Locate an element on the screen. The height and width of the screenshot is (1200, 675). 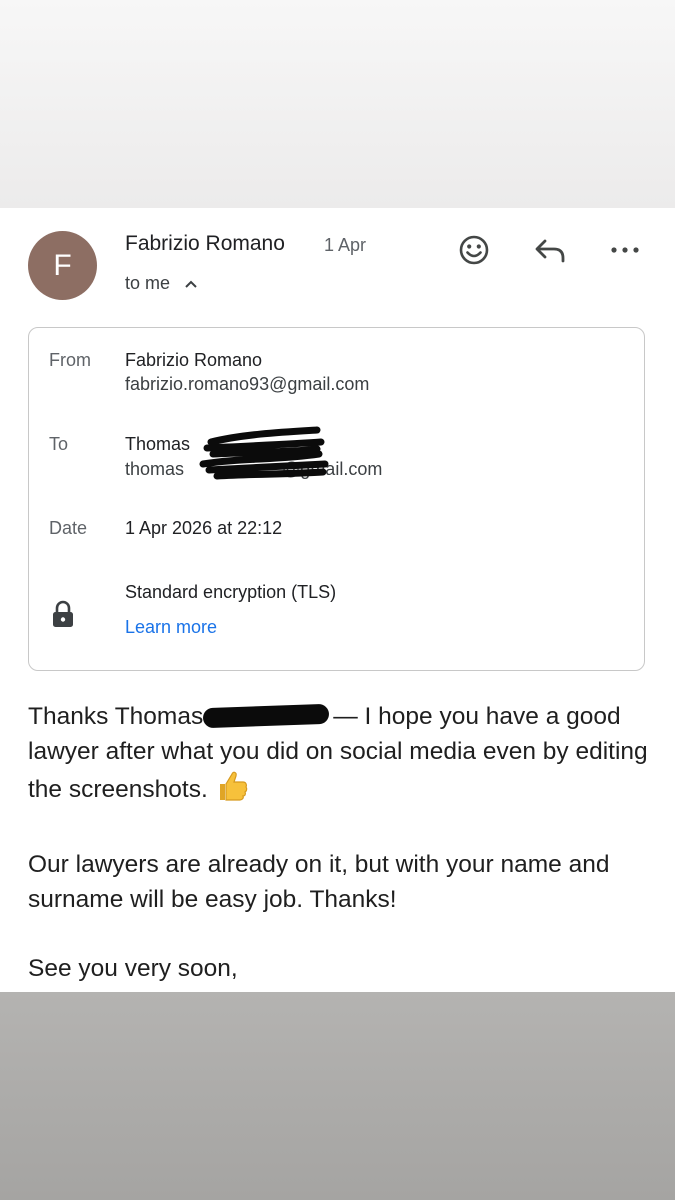
chevron-up-icon is located at coordinates (191, 284).